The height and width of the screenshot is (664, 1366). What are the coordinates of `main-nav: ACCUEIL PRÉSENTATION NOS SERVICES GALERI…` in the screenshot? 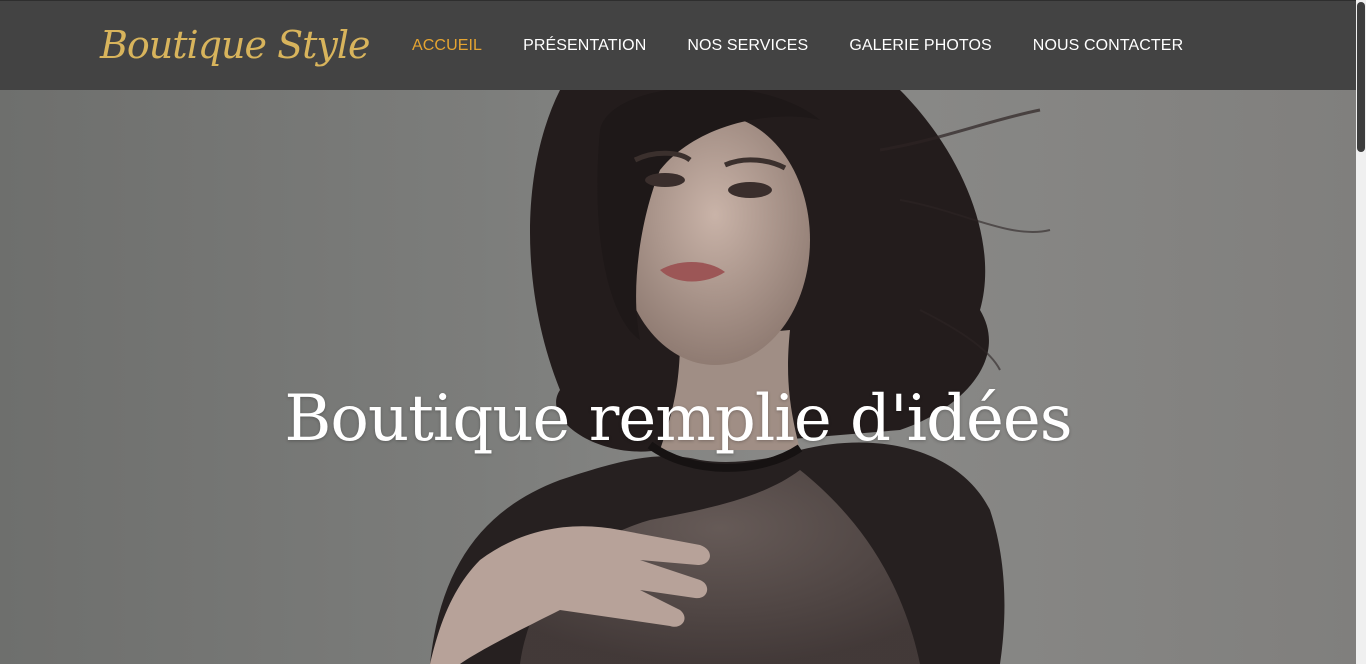 It's located at (818, 46).